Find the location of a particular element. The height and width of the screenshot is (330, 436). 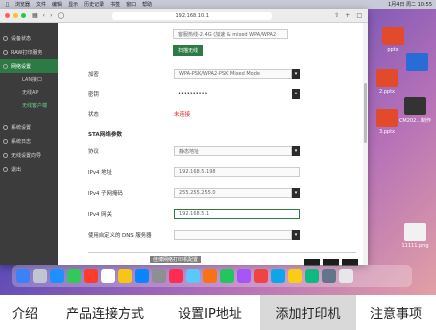

sidebar-item-wireless-wizard: 无线设置向导 is located at coordinates (29, 155).